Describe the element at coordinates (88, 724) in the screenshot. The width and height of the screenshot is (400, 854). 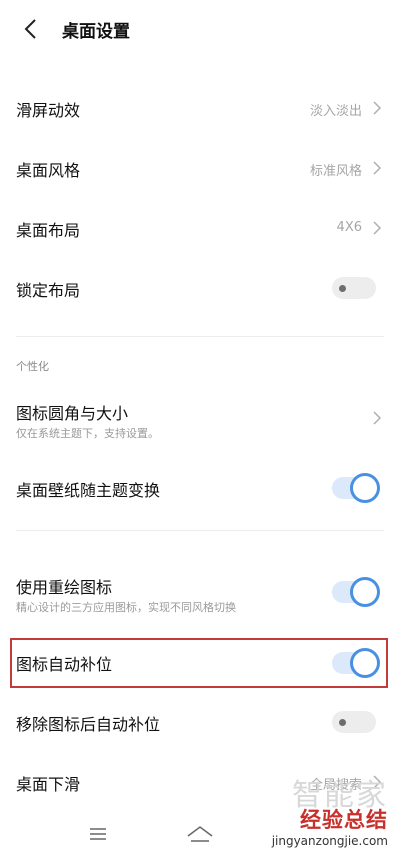
I see `setting-label: 移除图标后自动补位` at that location.